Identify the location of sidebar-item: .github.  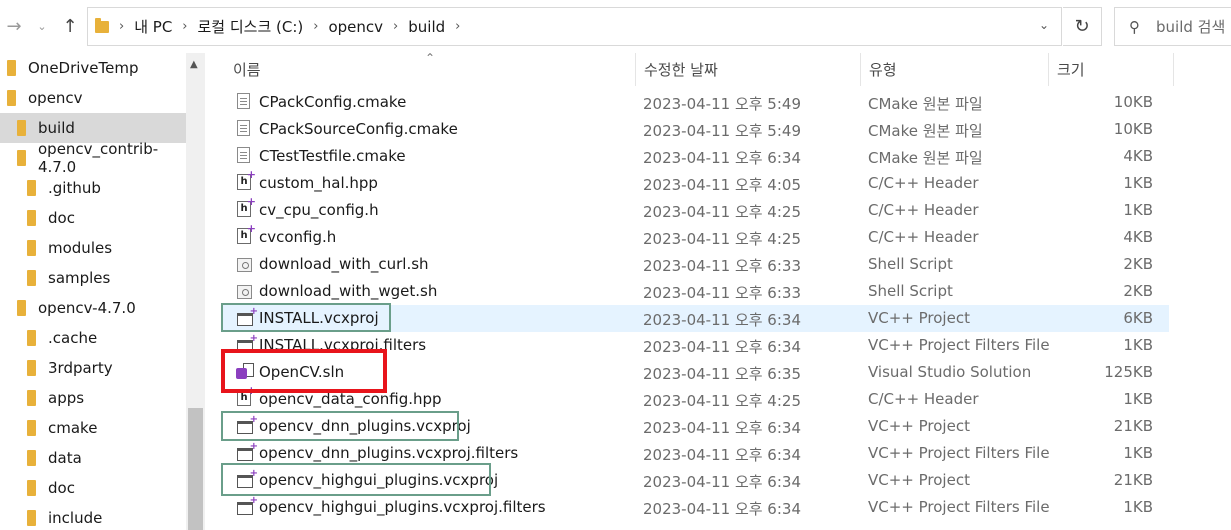
(93, 188).